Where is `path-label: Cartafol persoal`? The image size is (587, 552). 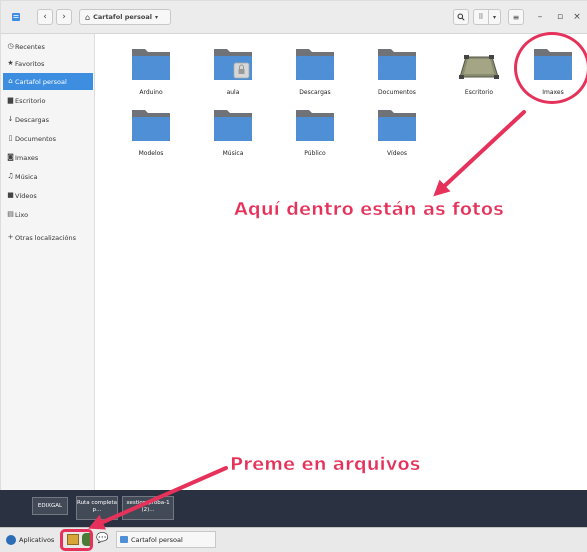
path-label: Cartafol persoal is located at coordinates (122, 17).